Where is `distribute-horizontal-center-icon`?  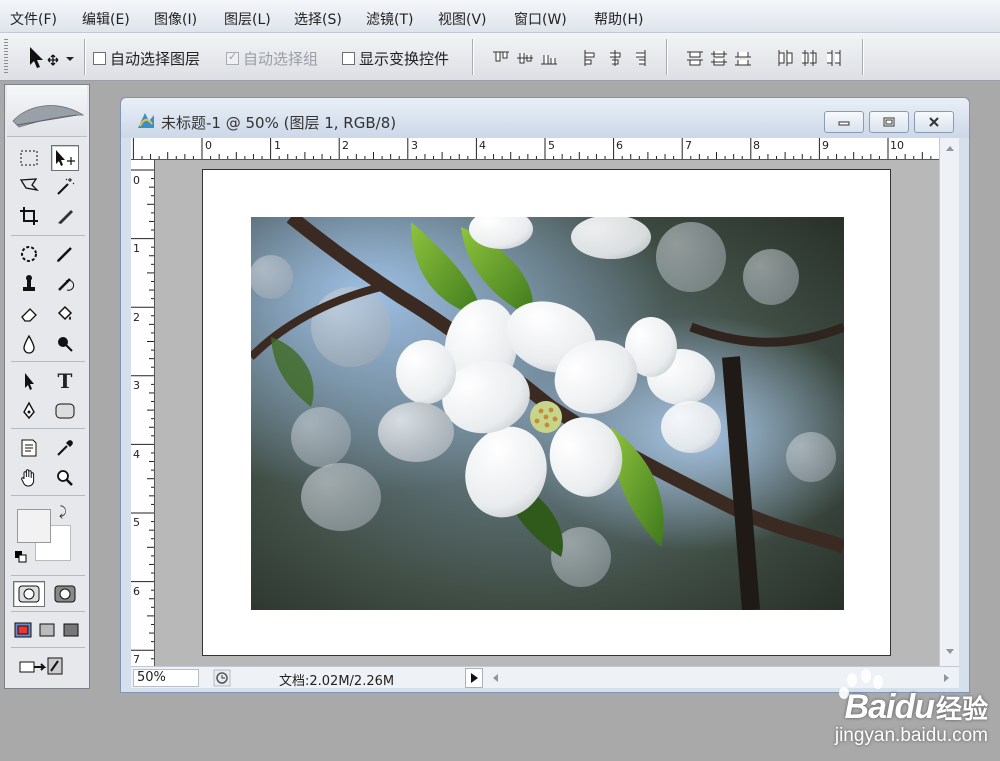 distribute-horizontal-center-icon is located at coordinates (809, 58).